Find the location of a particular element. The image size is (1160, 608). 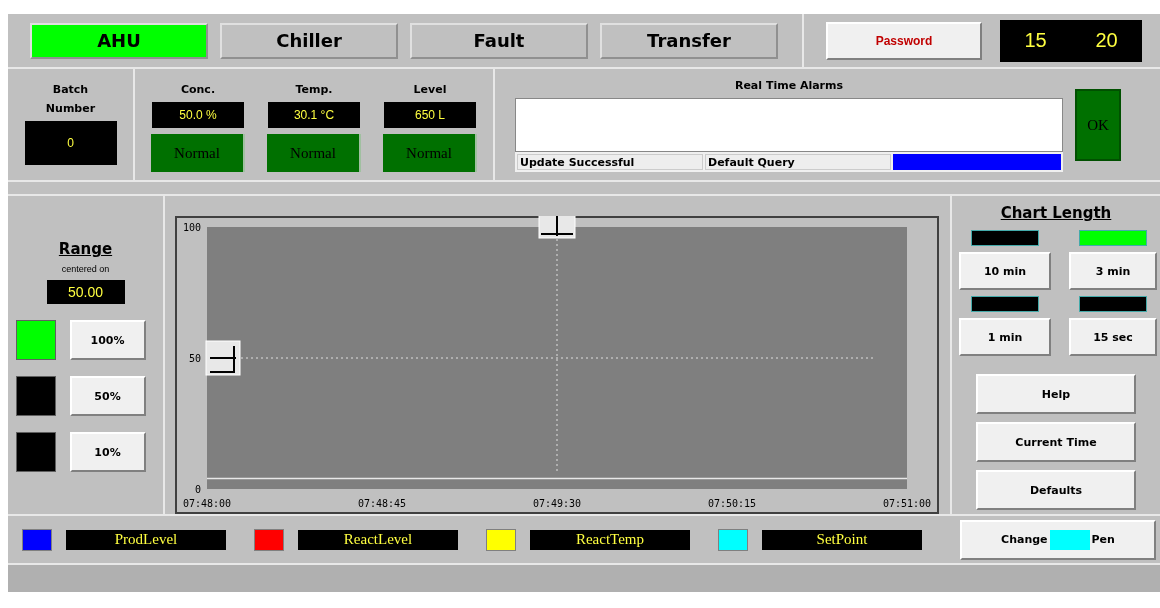

x-tick-label: 07:50:15 is located at coordinates (732, 504).